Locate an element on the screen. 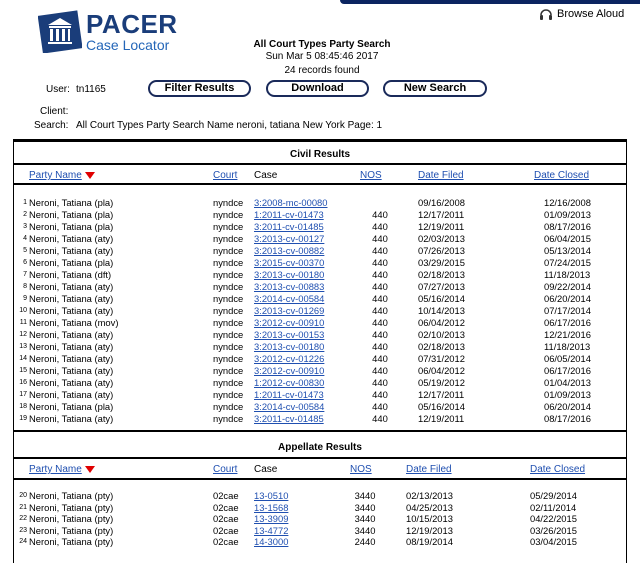  date-closed: 07/24/2015 is located at coordinates (567, 262).